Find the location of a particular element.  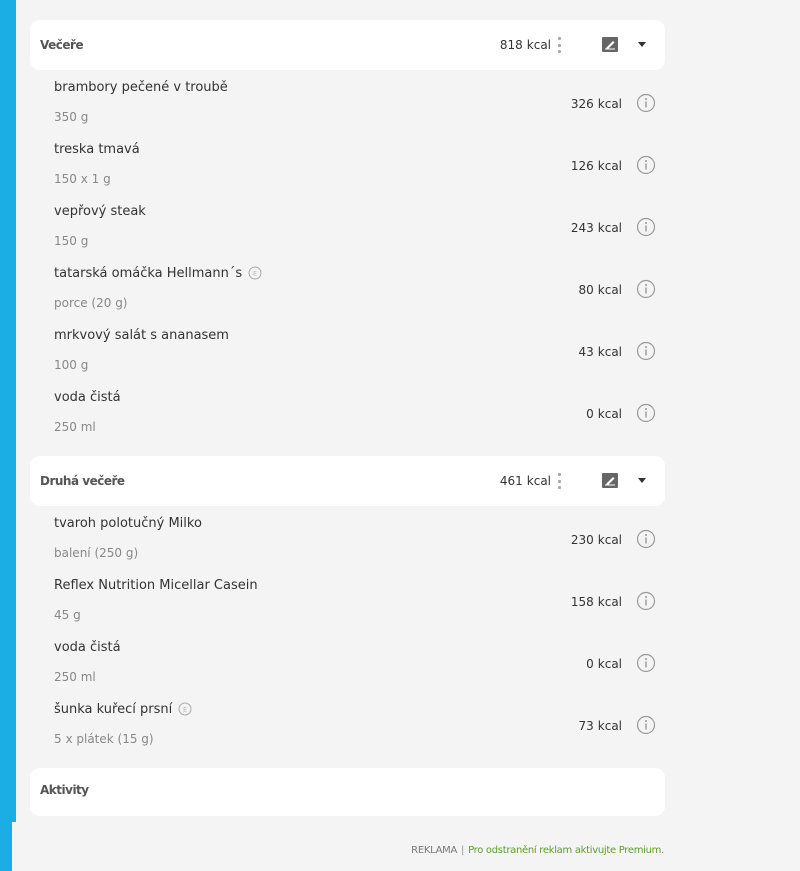

food-name: brambory pečené v troubě is located at coordinates (141, 87).